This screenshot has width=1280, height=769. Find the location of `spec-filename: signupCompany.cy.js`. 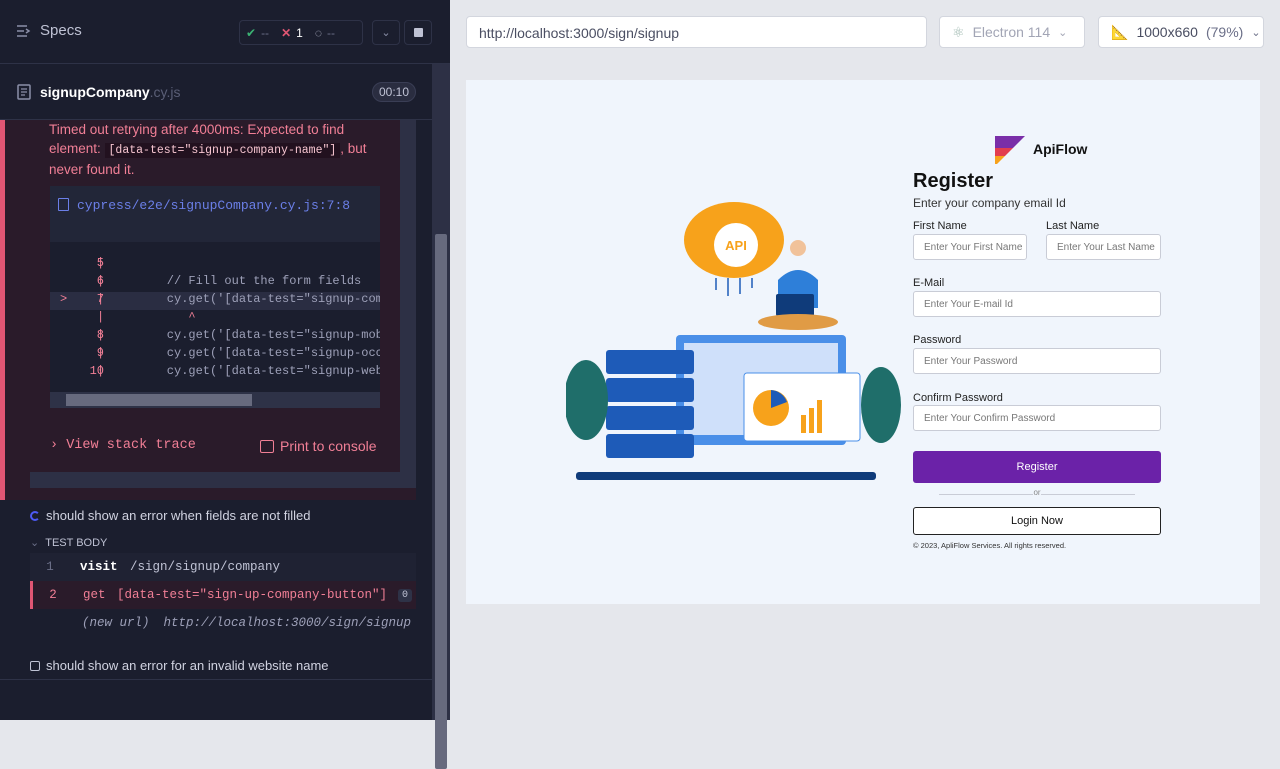

spec-filename: signupCompany.cy.js is located at coordinates (110, 92).